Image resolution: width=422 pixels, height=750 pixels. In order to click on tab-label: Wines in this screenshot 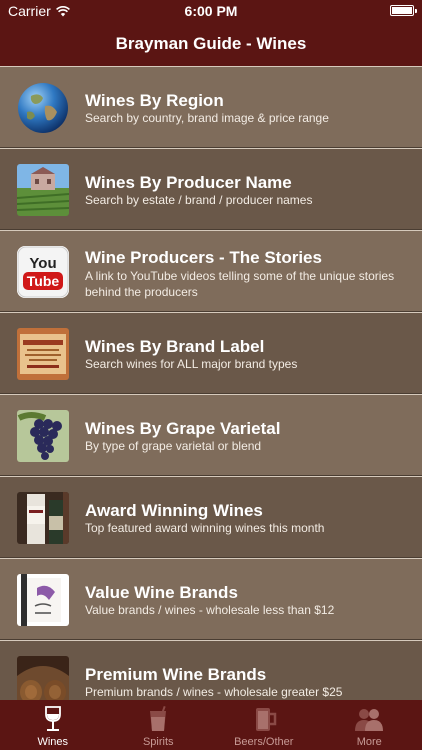, I will do `click(53, 742)`.